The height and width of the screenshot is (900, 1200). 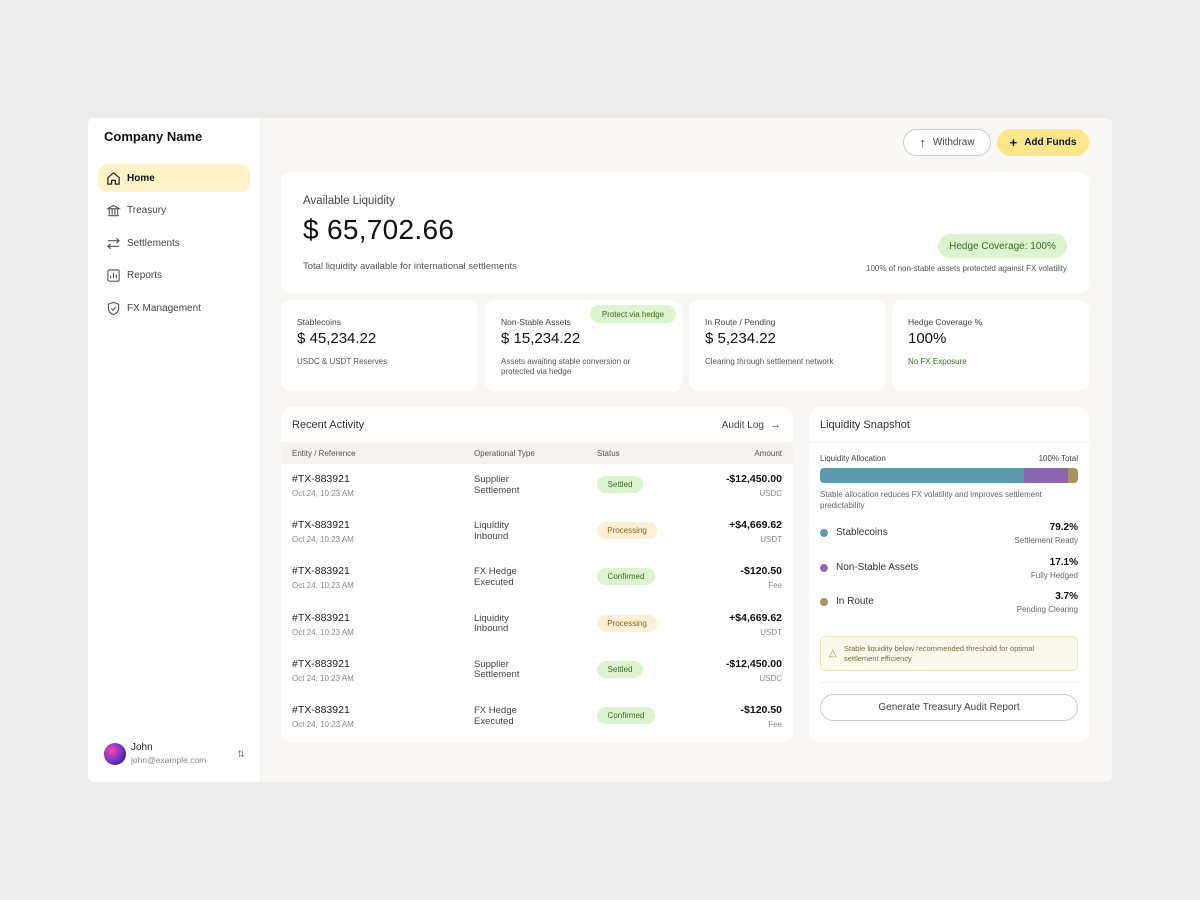 I want to click on legend-sub: Fully Hedged, so click(x=1054, y=575).